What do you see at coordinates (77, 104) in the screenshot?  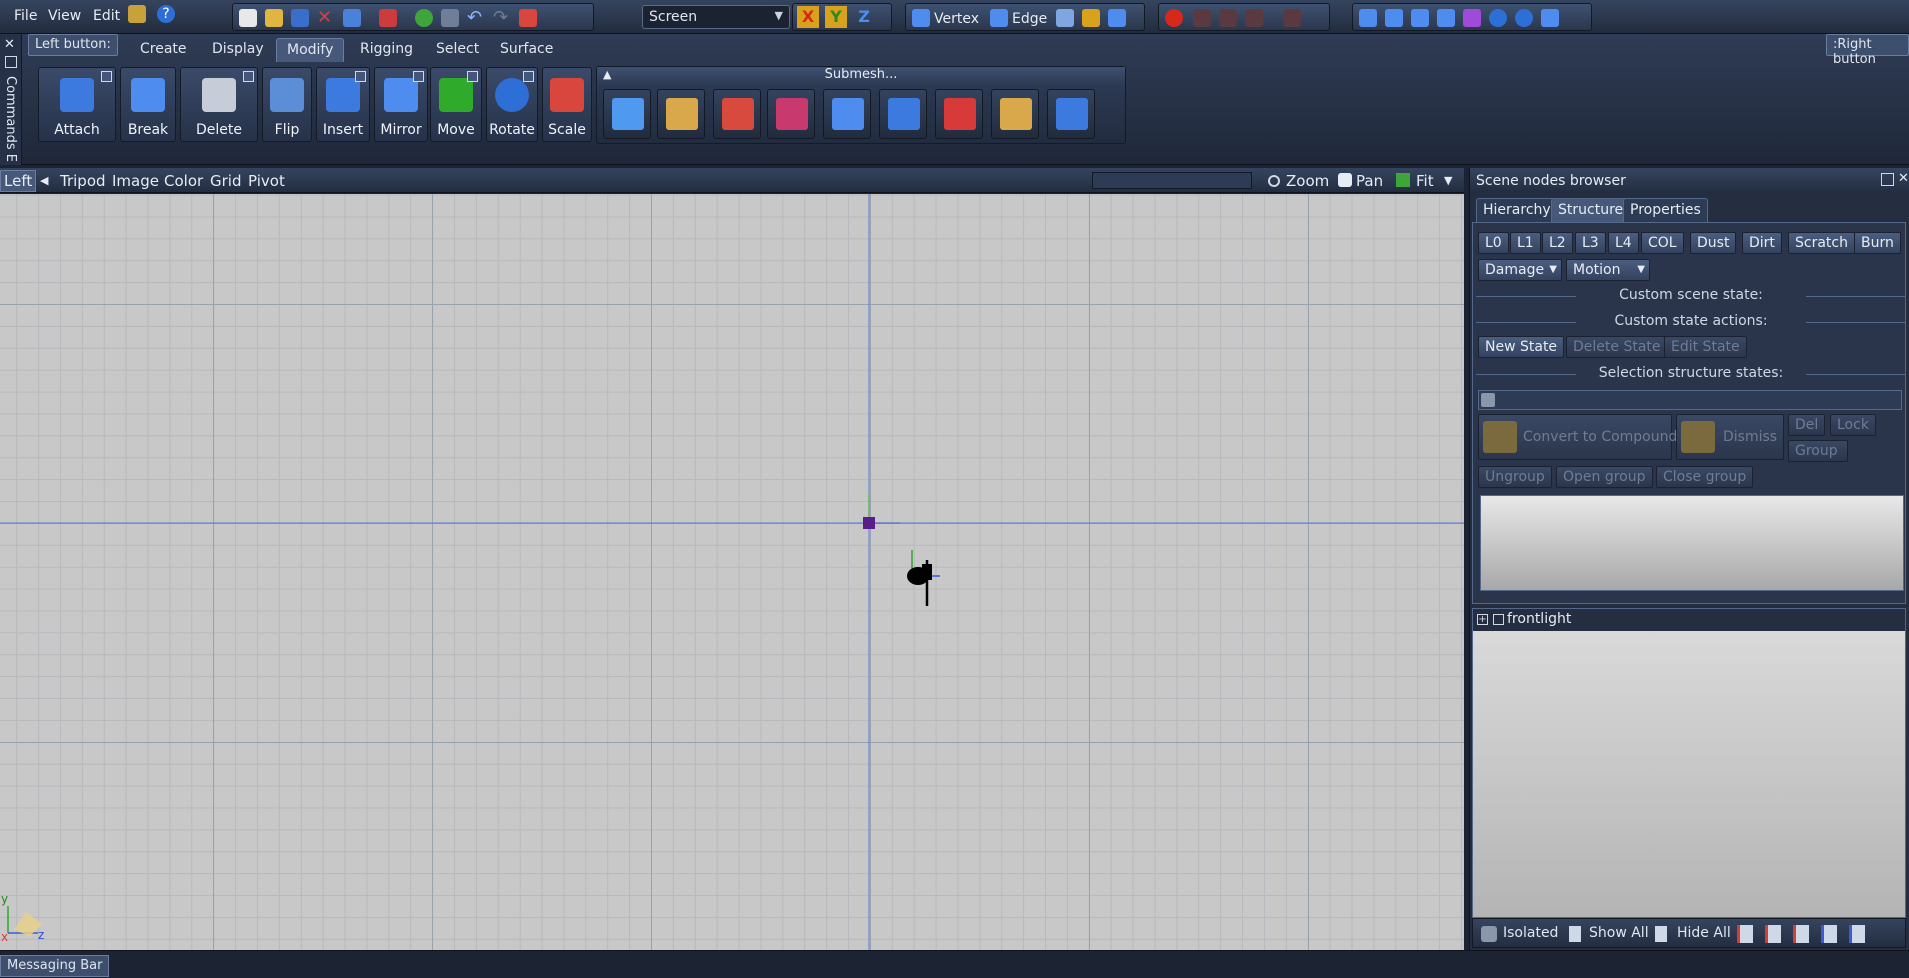 I see `attach-tool-button: Attach` at bounding box center [77, 104].